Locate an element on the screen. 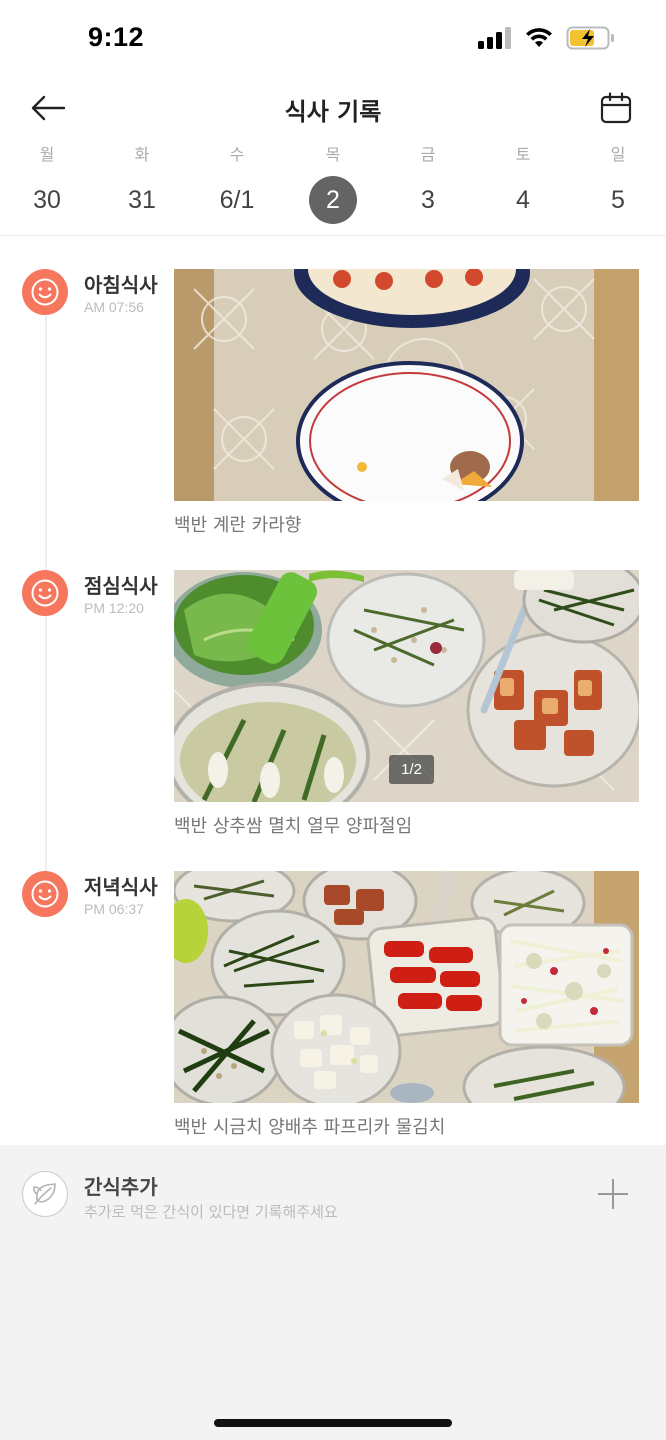 This screenshot has height=1440, width=666. signal-icon is located at coordinates (494, 38).